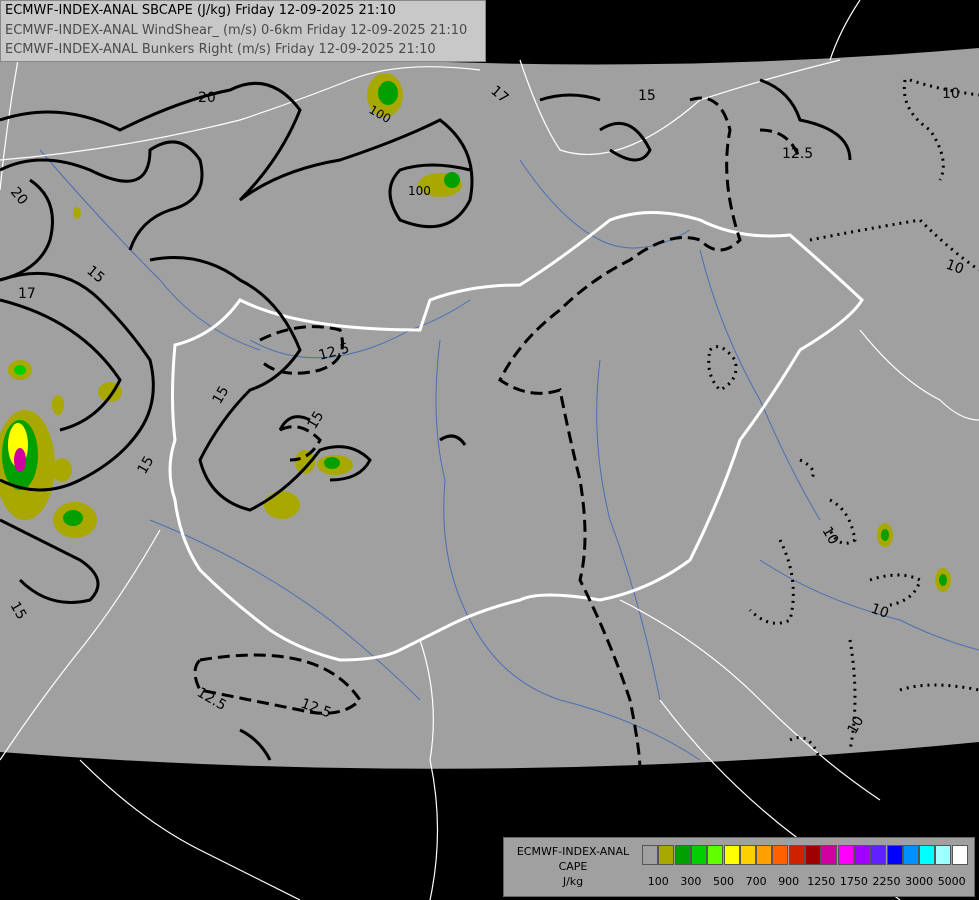  What do you see at coordinates (573, 851) in the screenshot?
I see `legend-title-source: ECMWF-INDEX-ANAL` at bounding box center [573, 851].